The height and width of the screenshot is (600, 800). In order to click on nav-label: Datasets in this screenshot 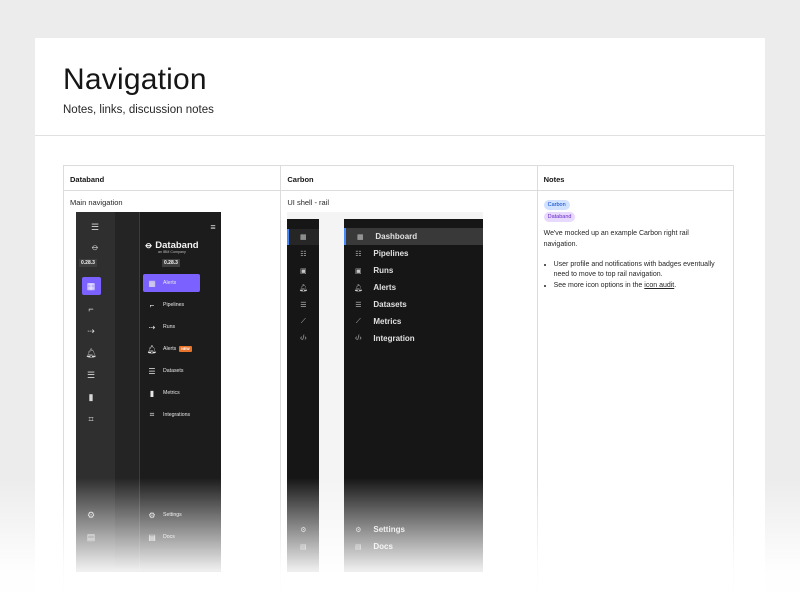, I will do `click(173, 371)`.